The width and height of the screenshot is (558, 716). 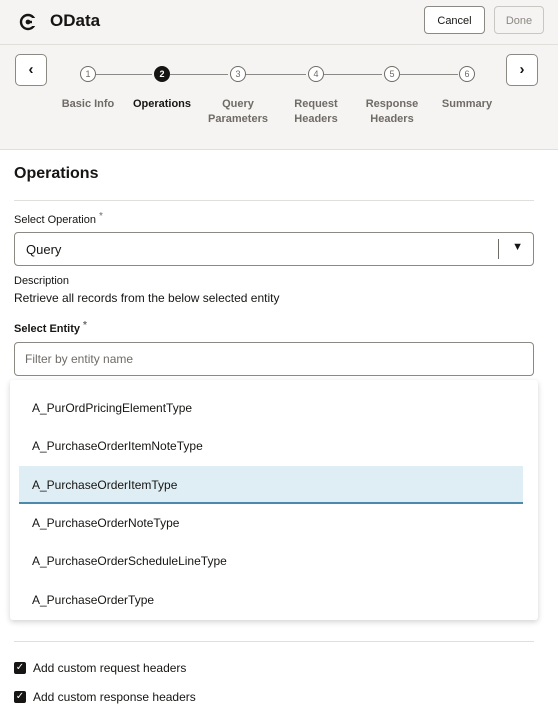 What do you see at coordinates (316, 112) in the screenshot?
I see `step-4-label: Request Headers` at bounding box center [316, 112].